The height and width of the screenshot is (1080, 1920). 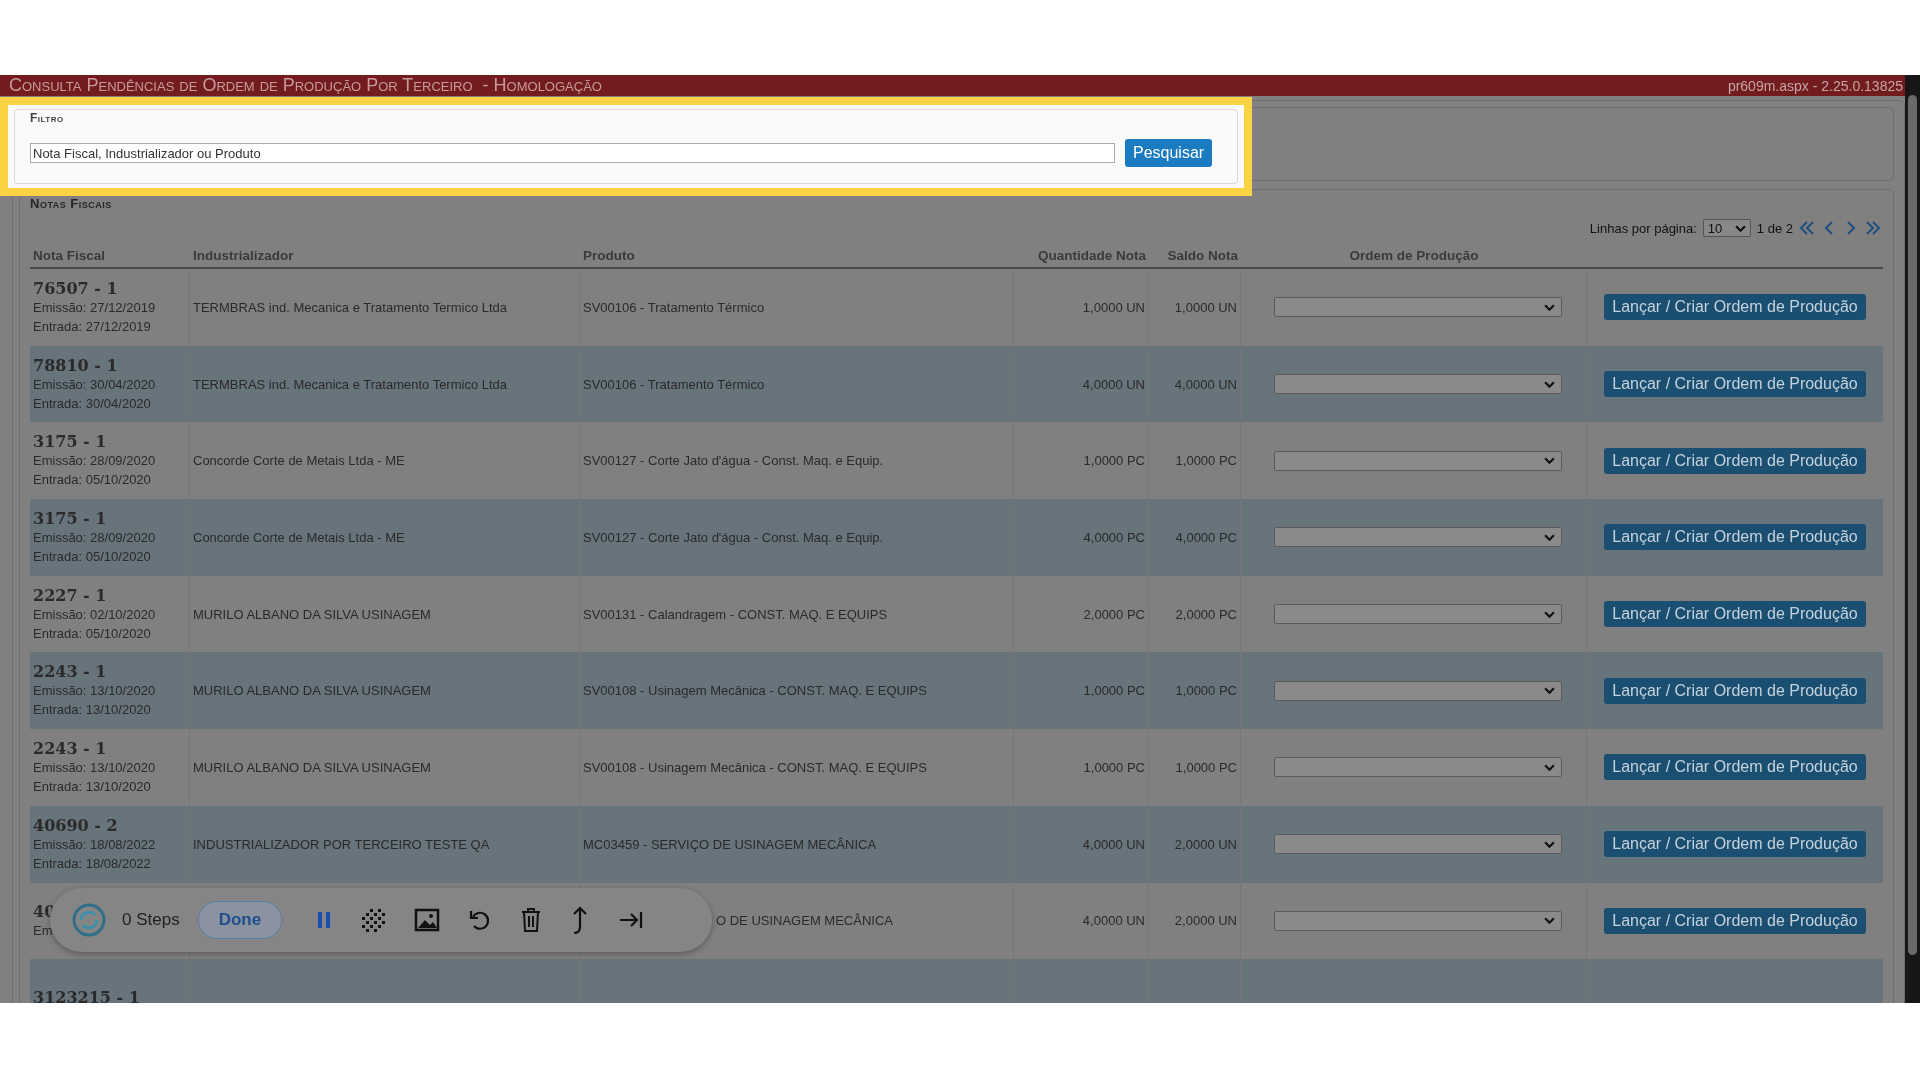 What do you see at coordinates (151, 920) in the screenshot?
I see `steps-counter: 0 Steps` at bounding box center [151, 920].